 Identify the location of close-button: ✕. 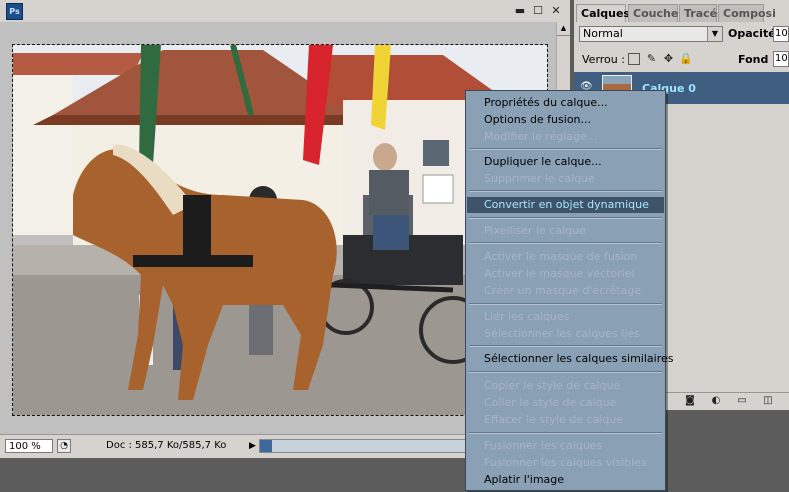
(556, 11).